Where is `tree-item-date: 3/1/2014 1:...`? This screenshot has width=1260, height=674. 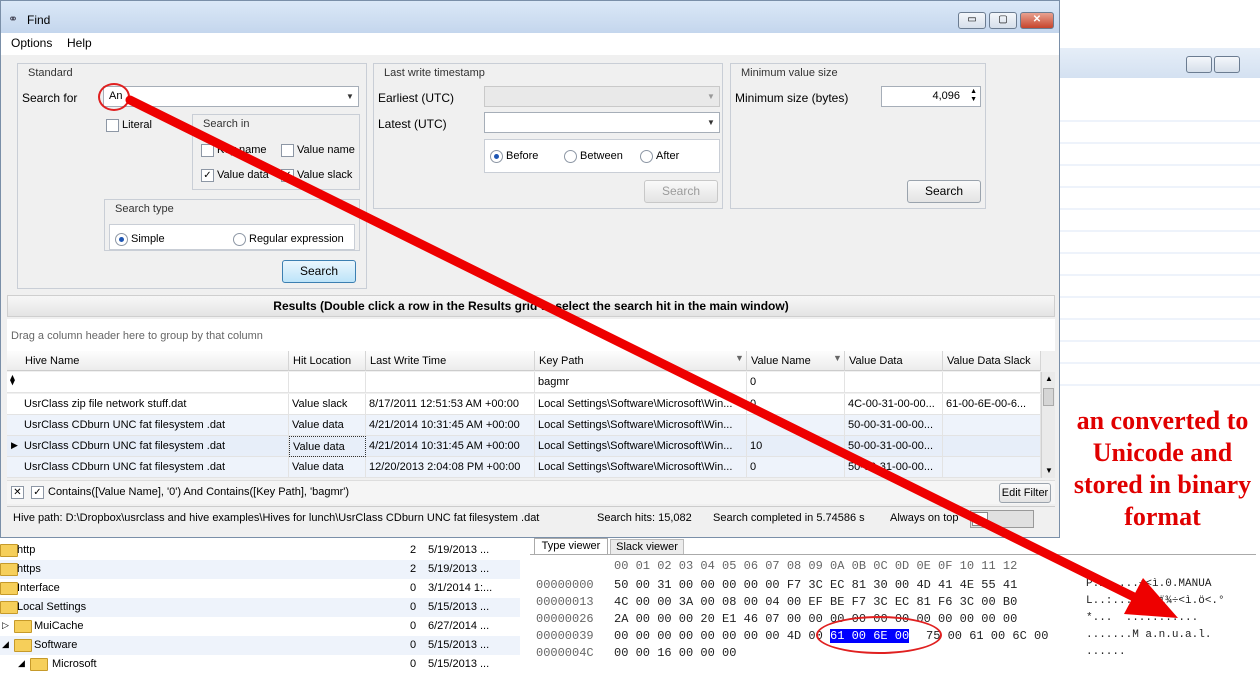
tree-item-date: 3/1/2014 1:... is located at coordinates (460, 588).